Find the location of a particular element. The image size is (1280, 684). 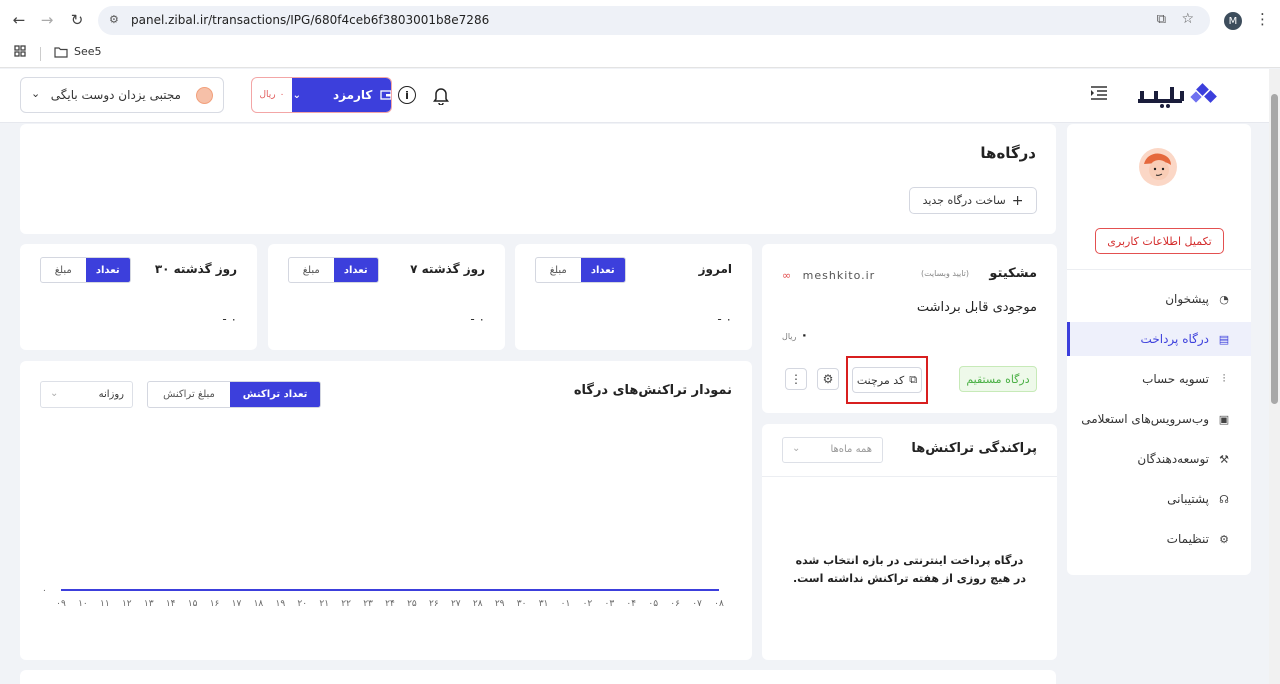

x-tick-label: ۰۶ is located at coordinates (675, 604).